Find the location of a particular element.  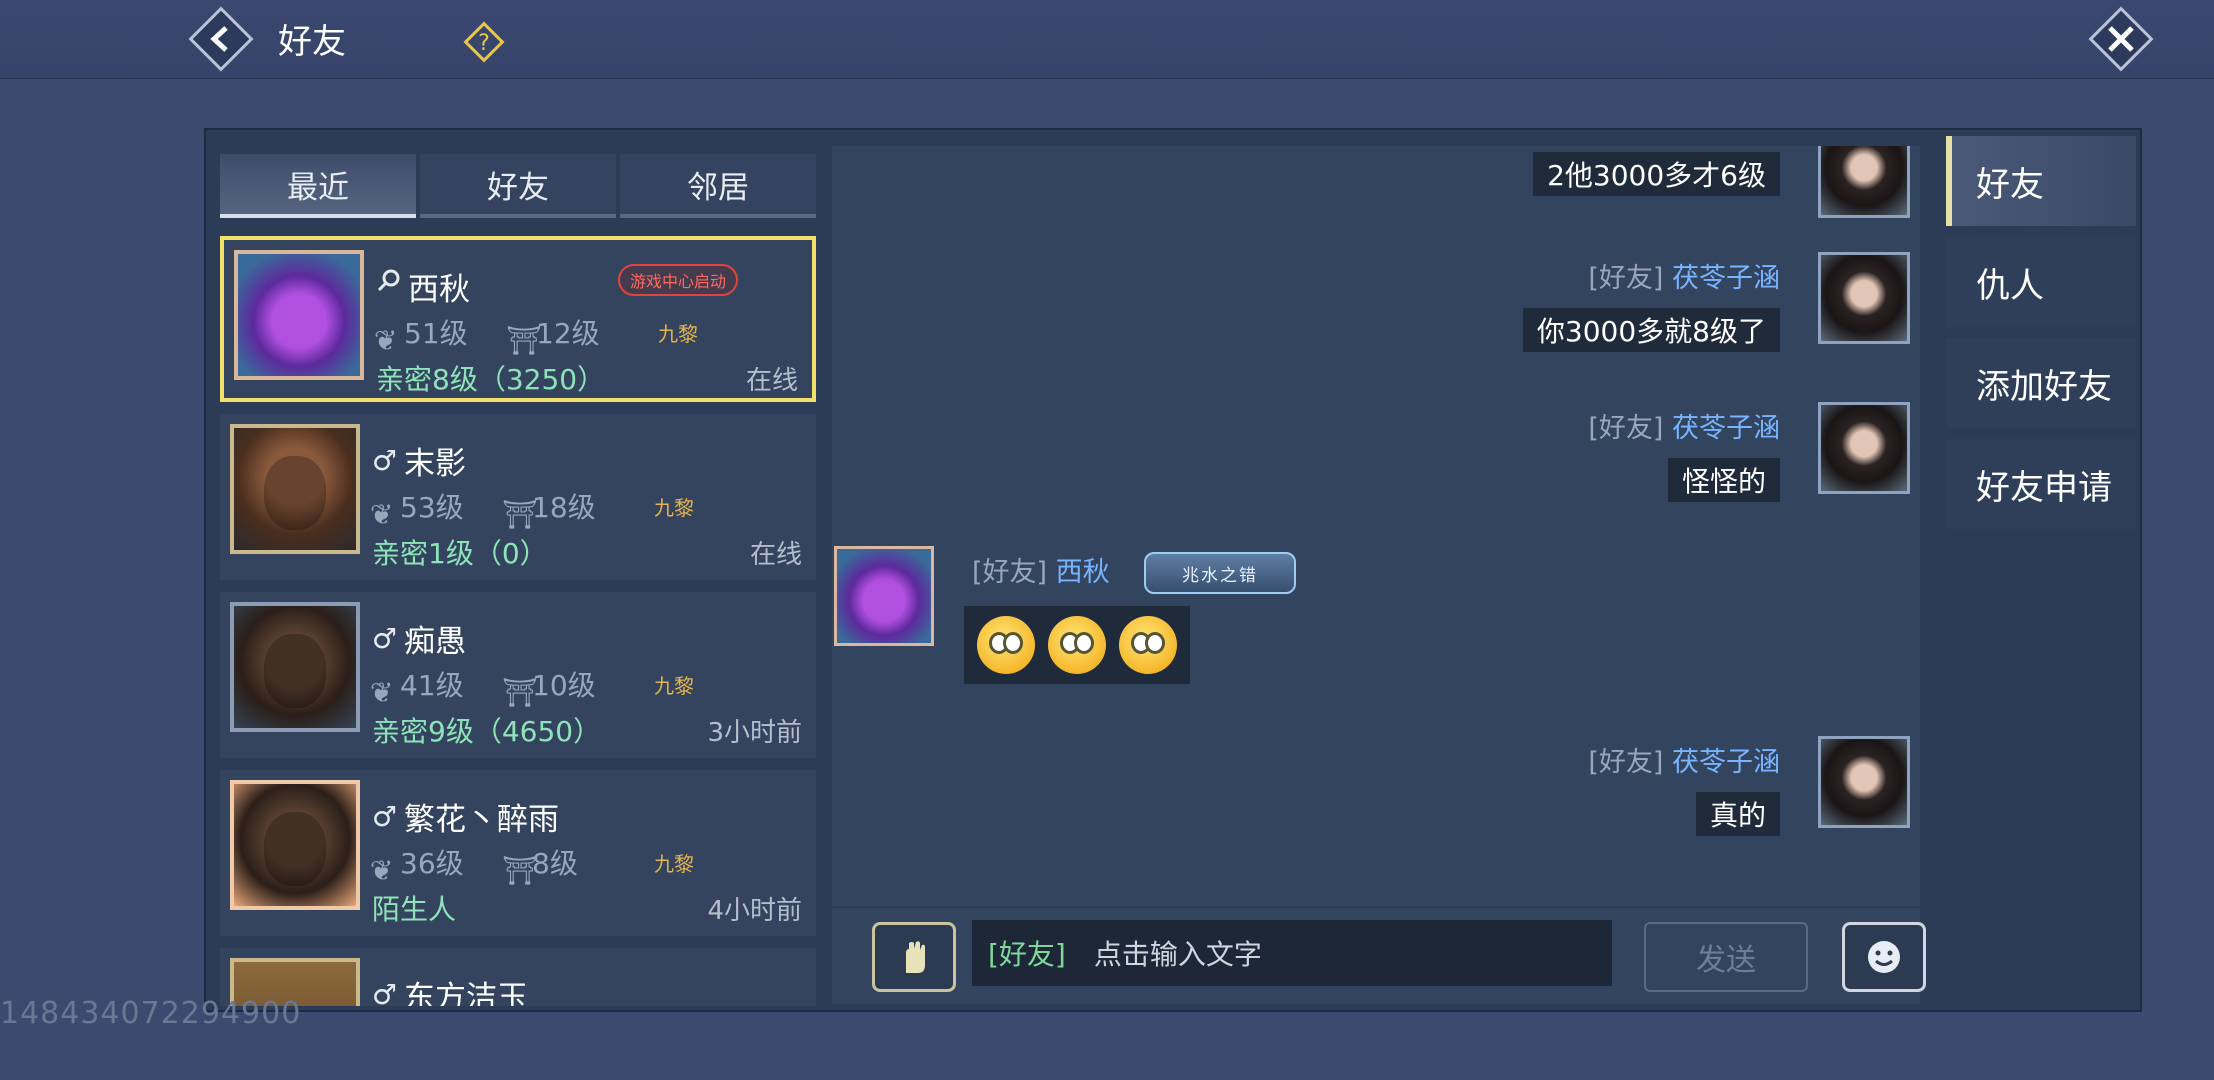

house-level: ⛩10级 is located at coordinates (549, 689).